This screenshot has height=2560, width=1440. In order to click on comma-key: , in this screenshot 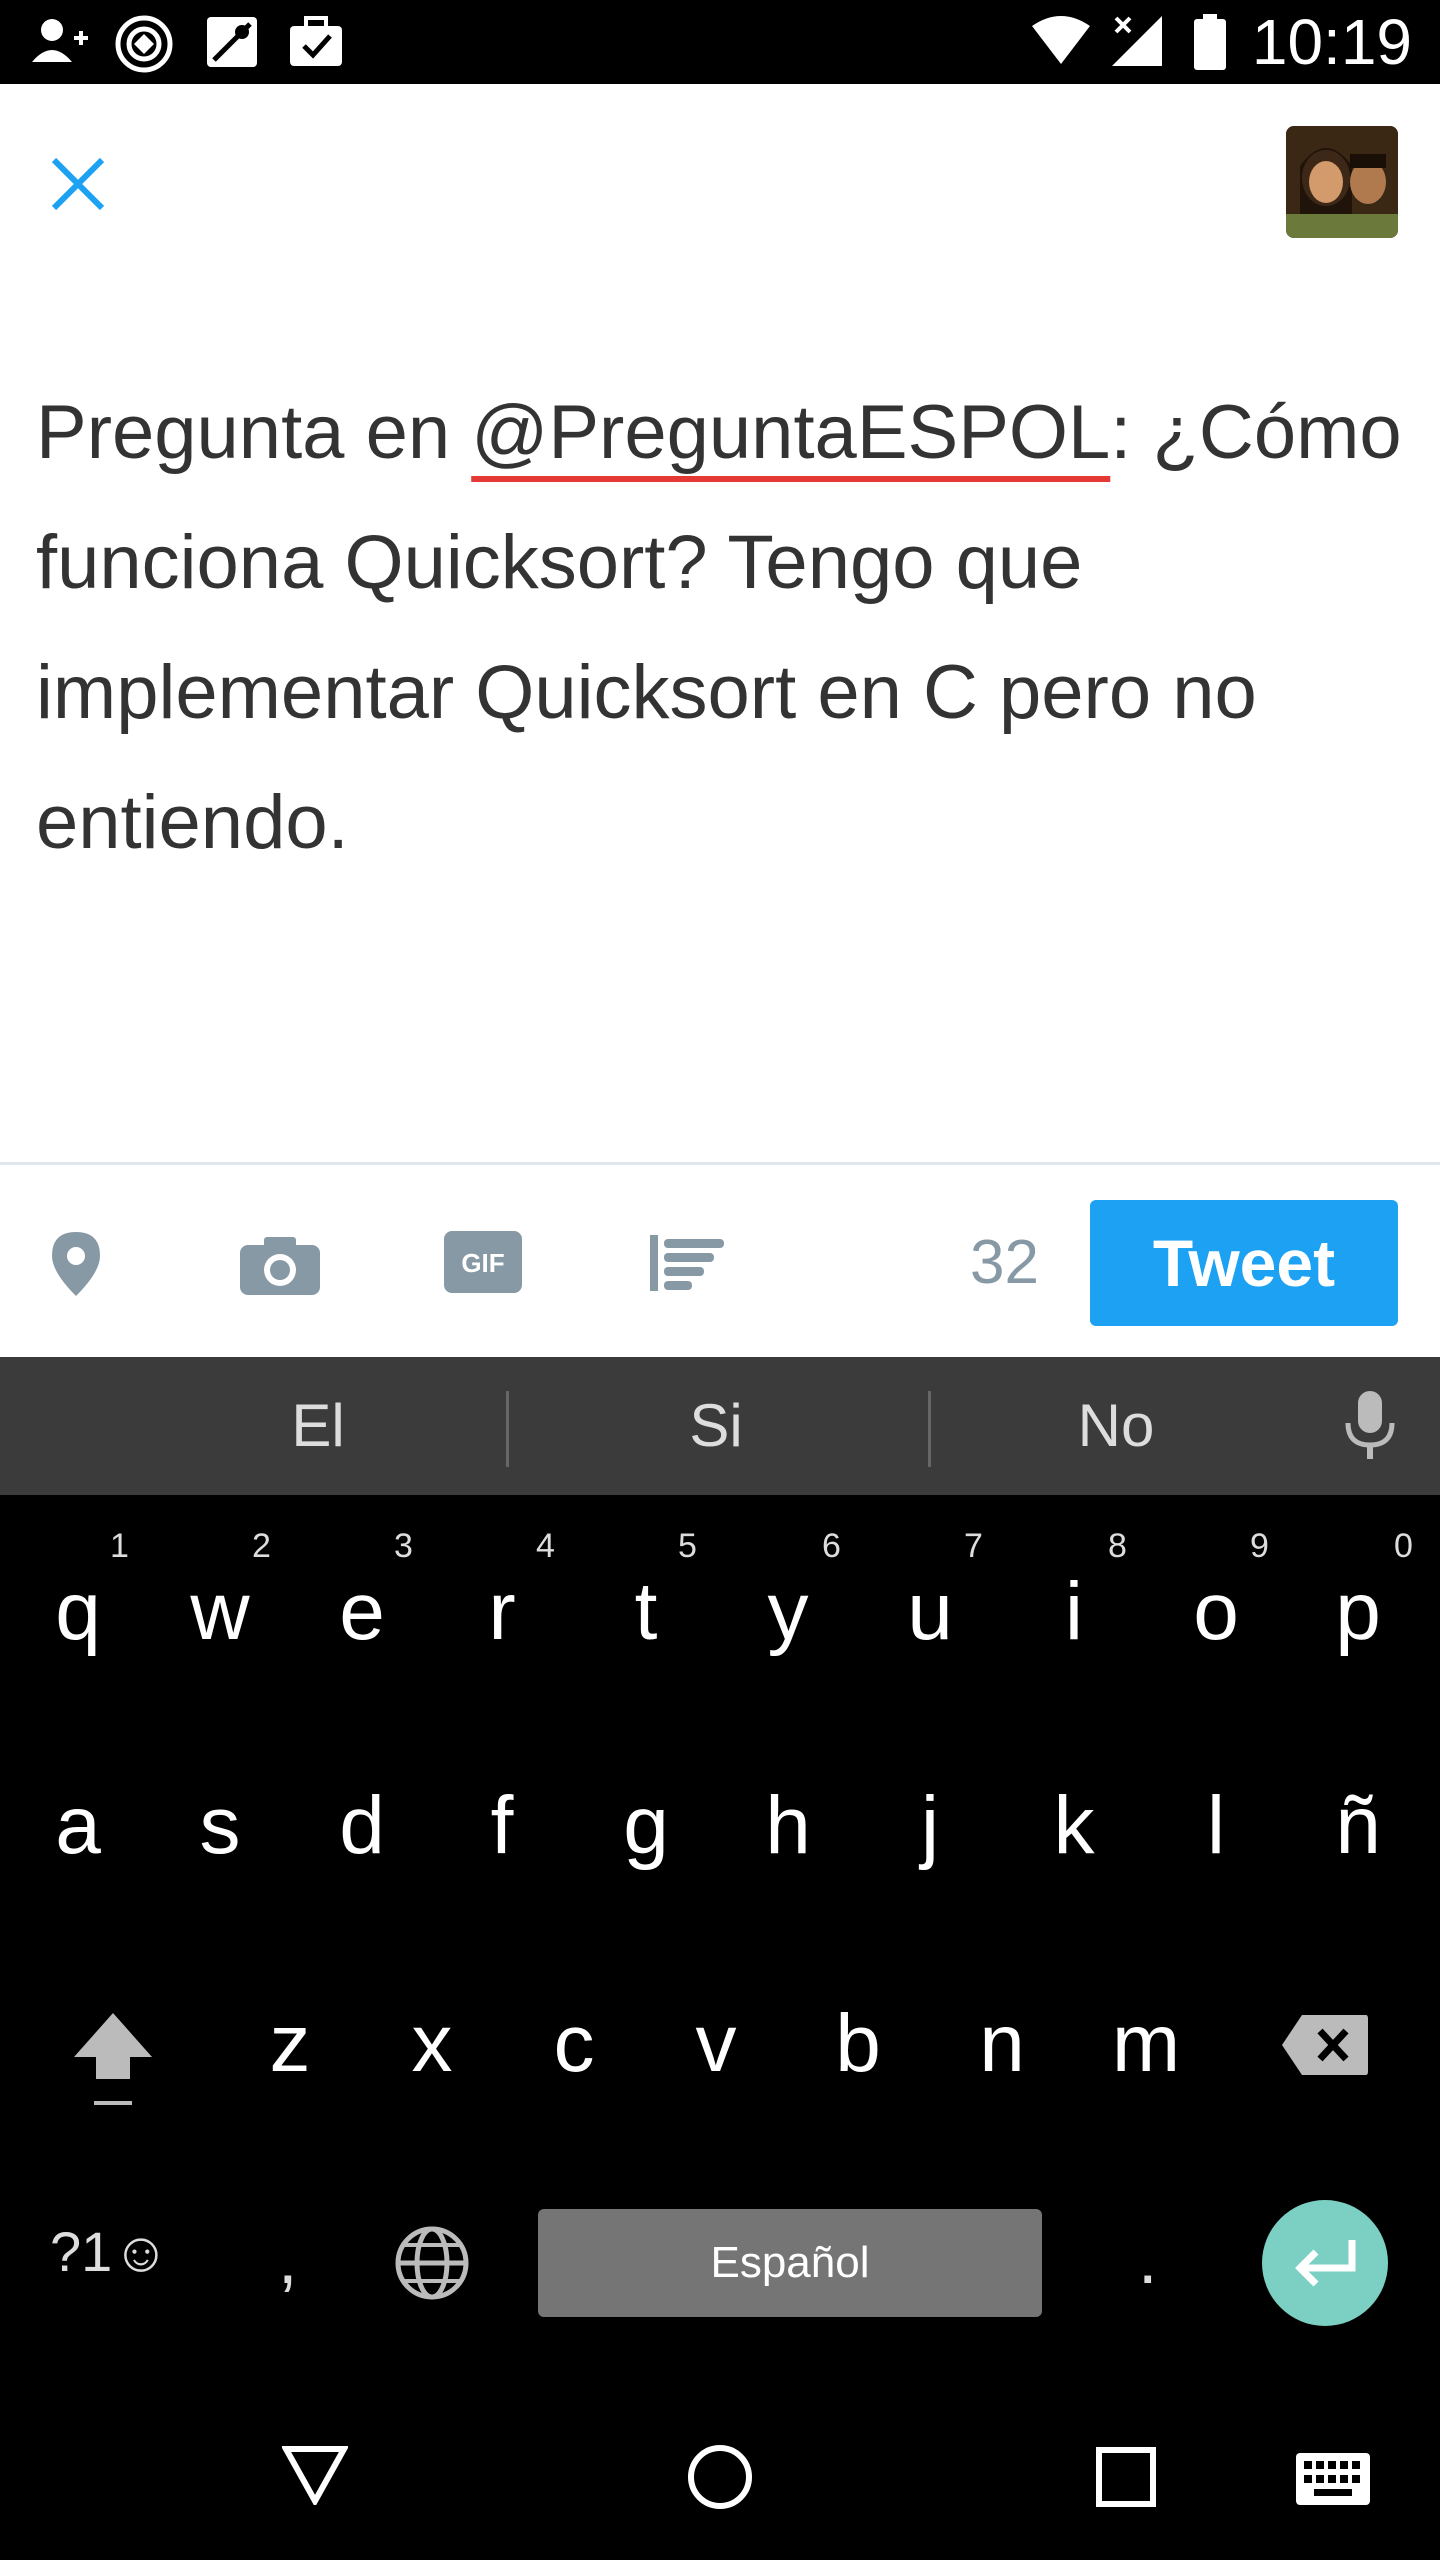, I will do `click(287, 2259)`.